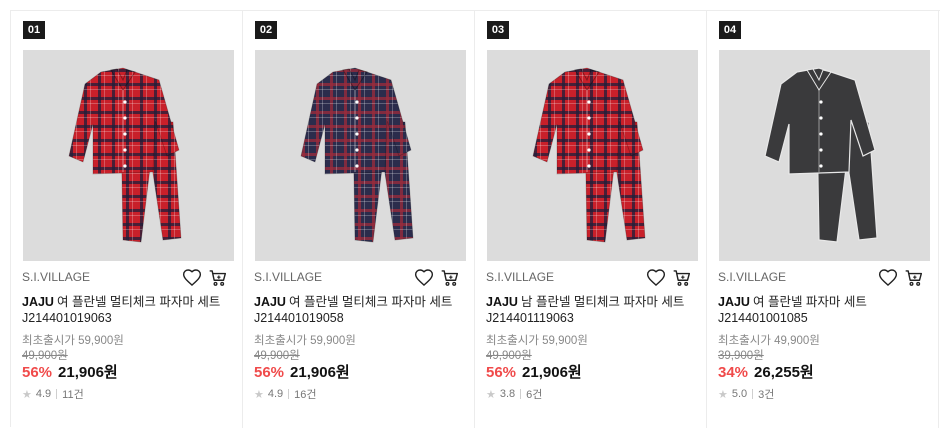  What do you see at coordinates (534, 395) in the screenshot?
I see `review-count: 6건` at bounding box center [534, 395].